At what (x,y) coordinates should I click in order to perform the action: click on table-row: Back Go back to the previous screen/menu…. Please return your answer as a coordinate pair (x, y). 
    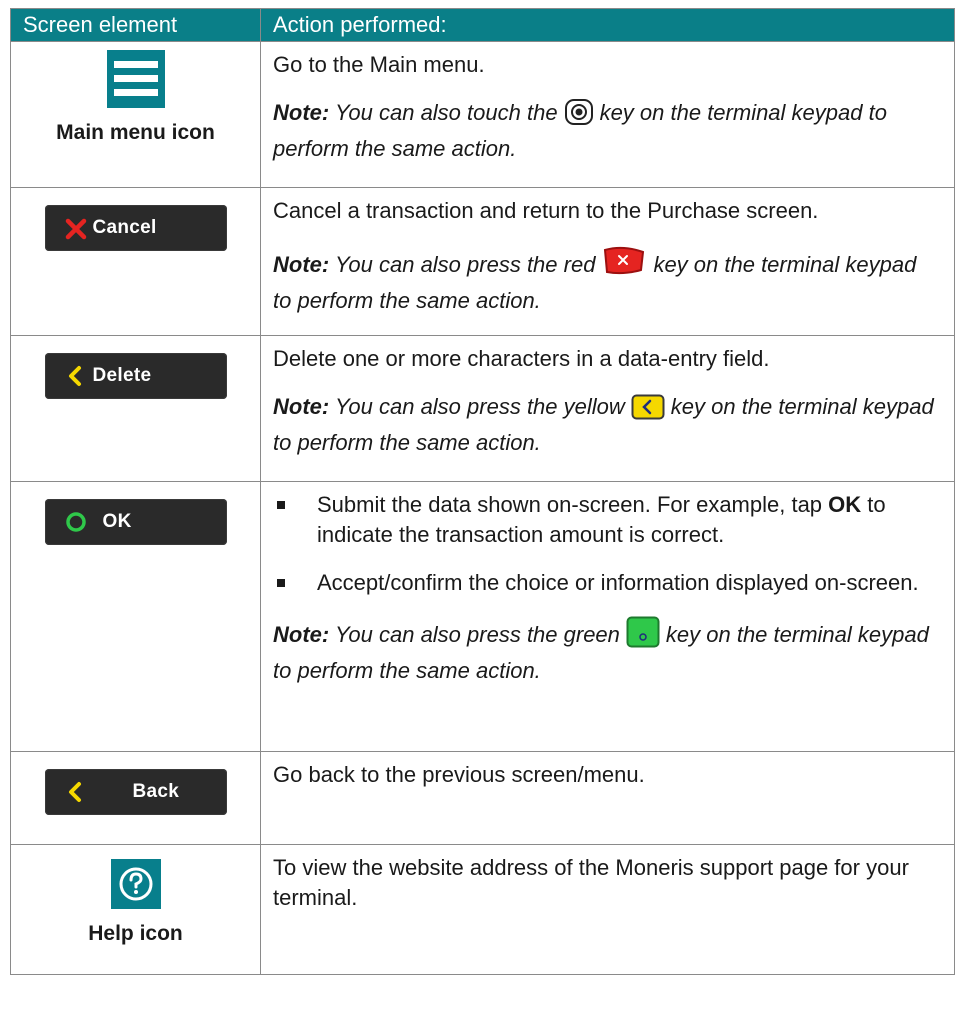
    Looking at the image, I should click on (482, 798).